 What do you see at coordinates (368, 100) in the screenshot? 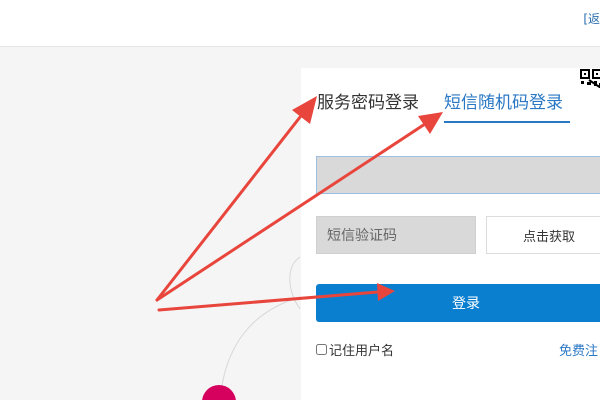
I see `tab-password-login: 服务密码登录` at bounding box center [368, 100].